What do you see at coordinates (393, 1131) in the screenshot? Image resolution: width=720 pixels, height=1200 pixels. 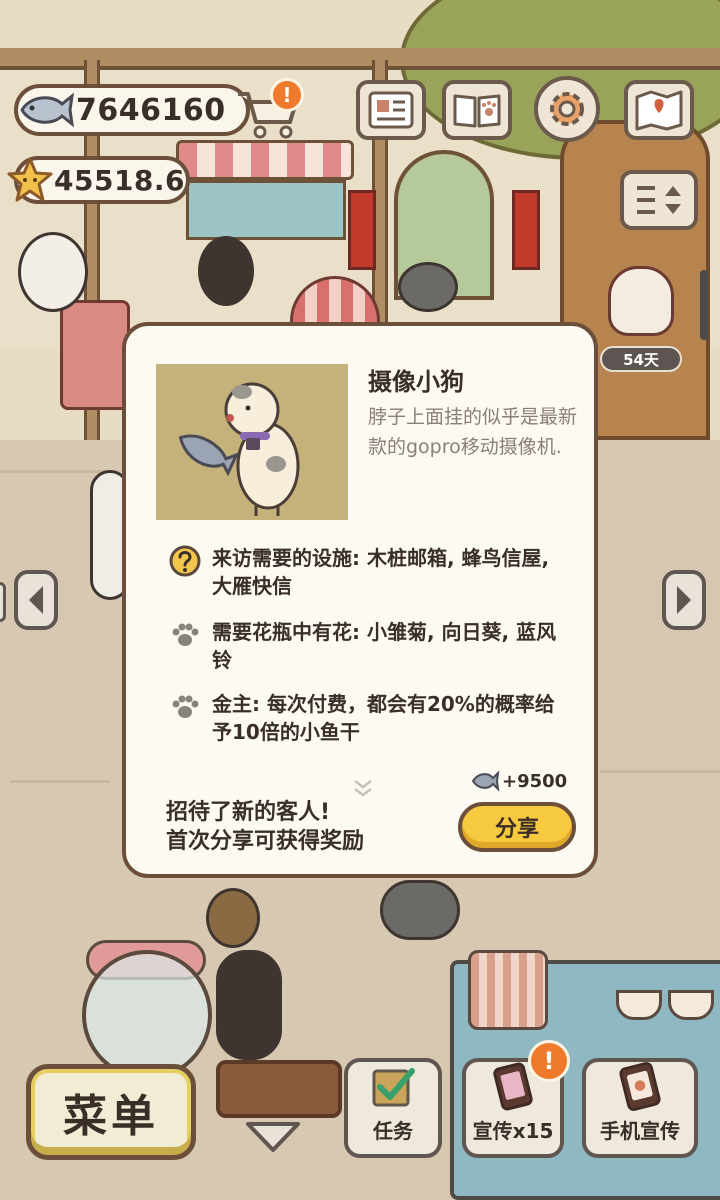 I see `tasks-label: 任务` at bounding box center [393, 1131].